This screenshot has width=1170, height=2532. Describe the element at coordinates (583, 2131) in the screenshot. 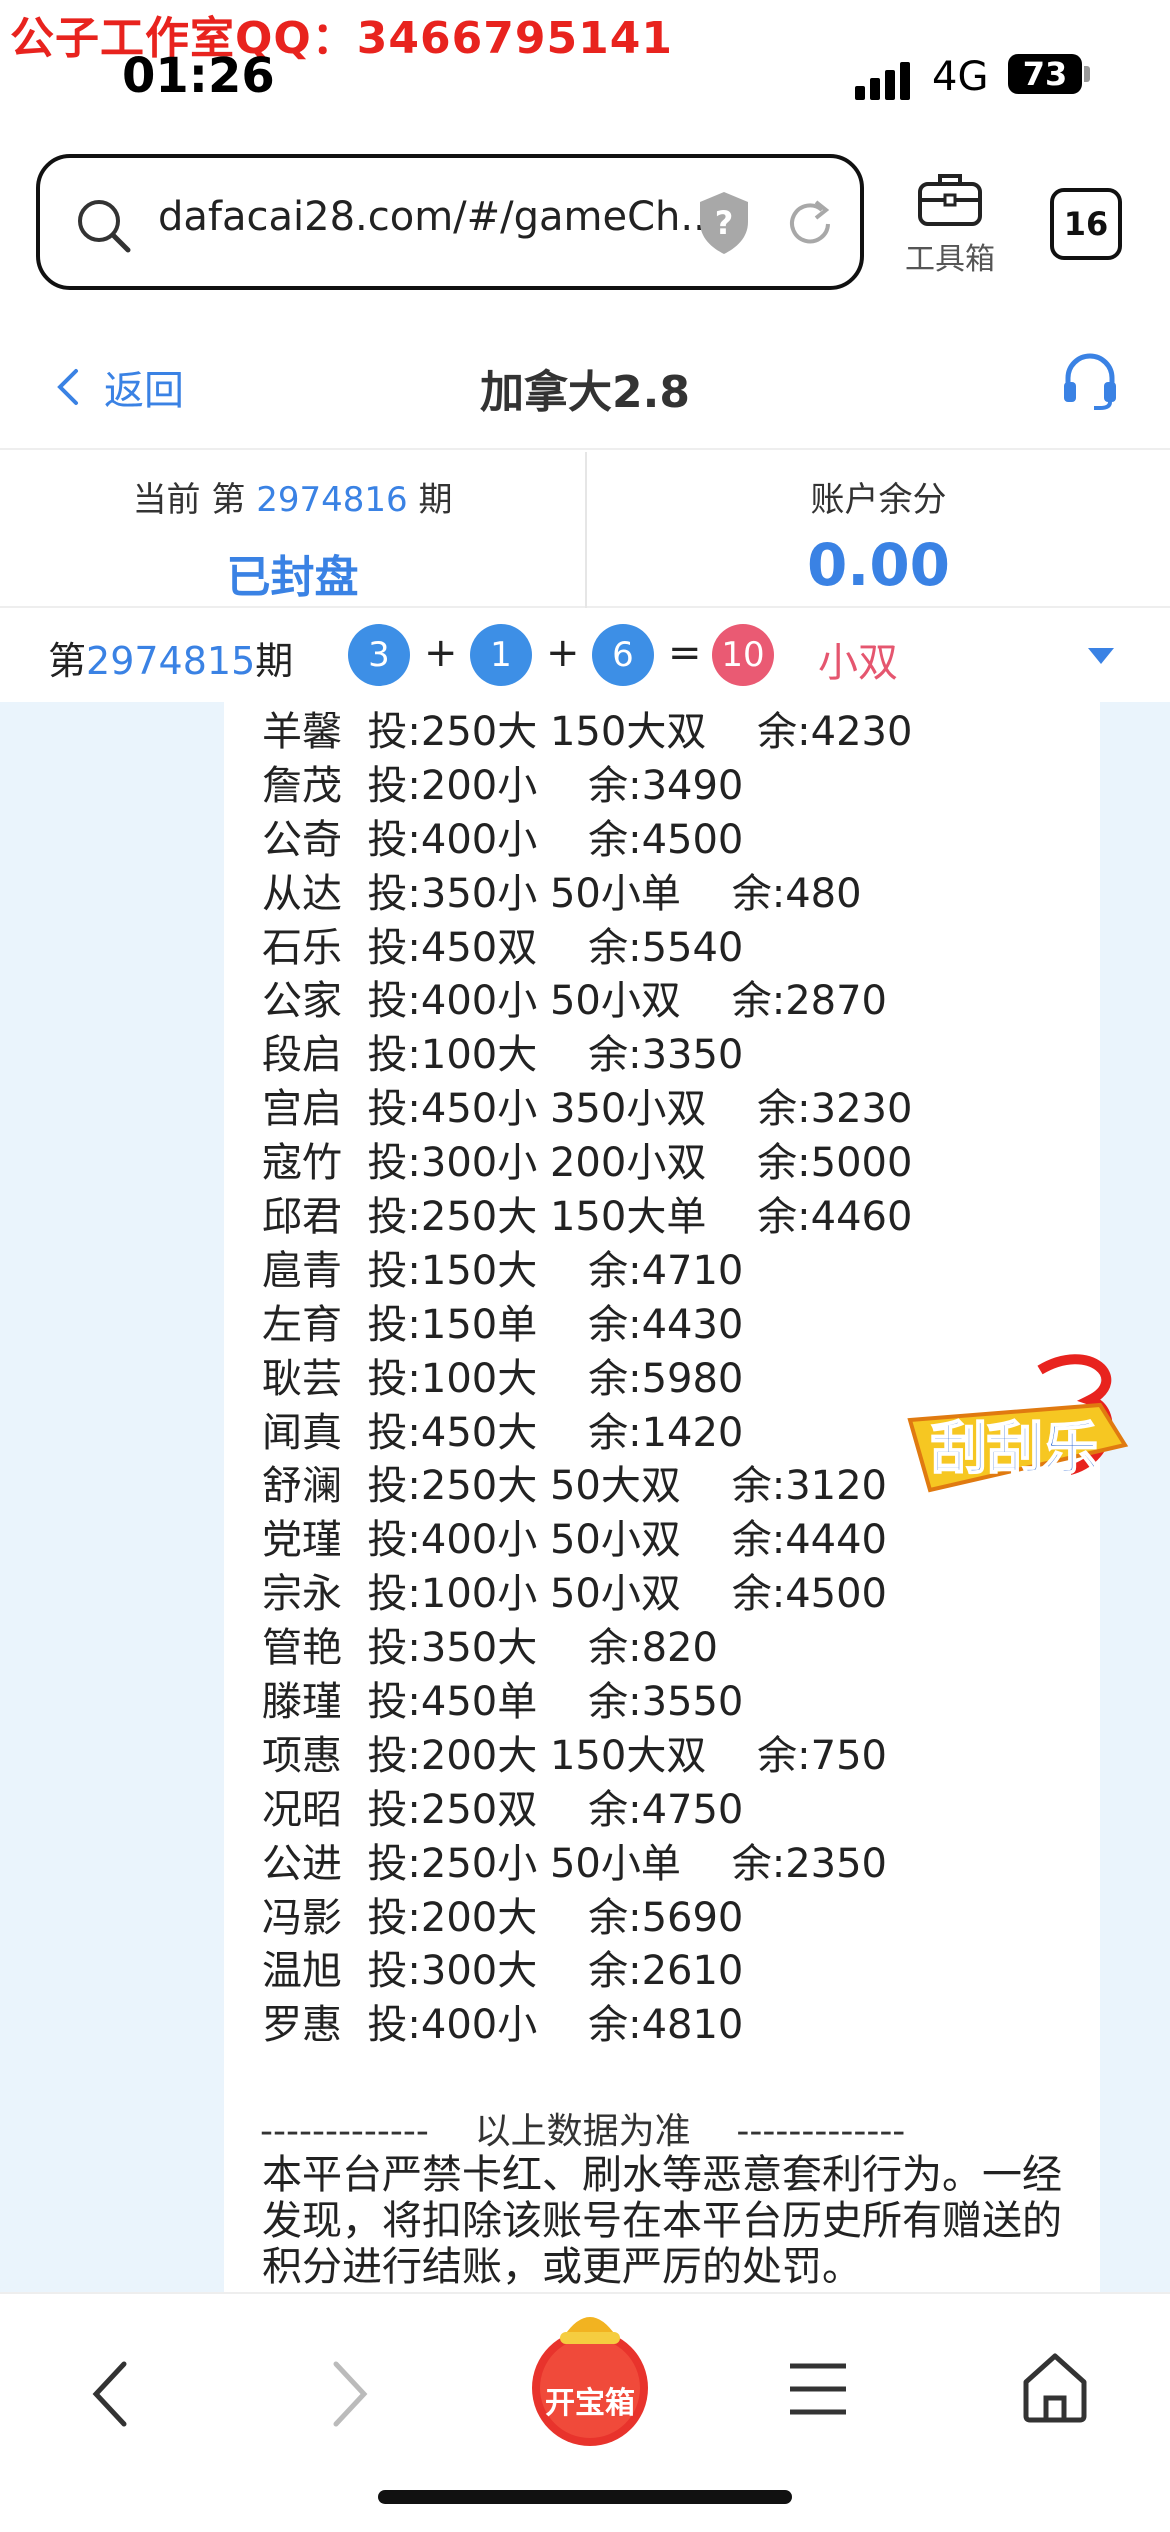

I see `data-divider: ------------- 以上数据为准 -------------` at that location.